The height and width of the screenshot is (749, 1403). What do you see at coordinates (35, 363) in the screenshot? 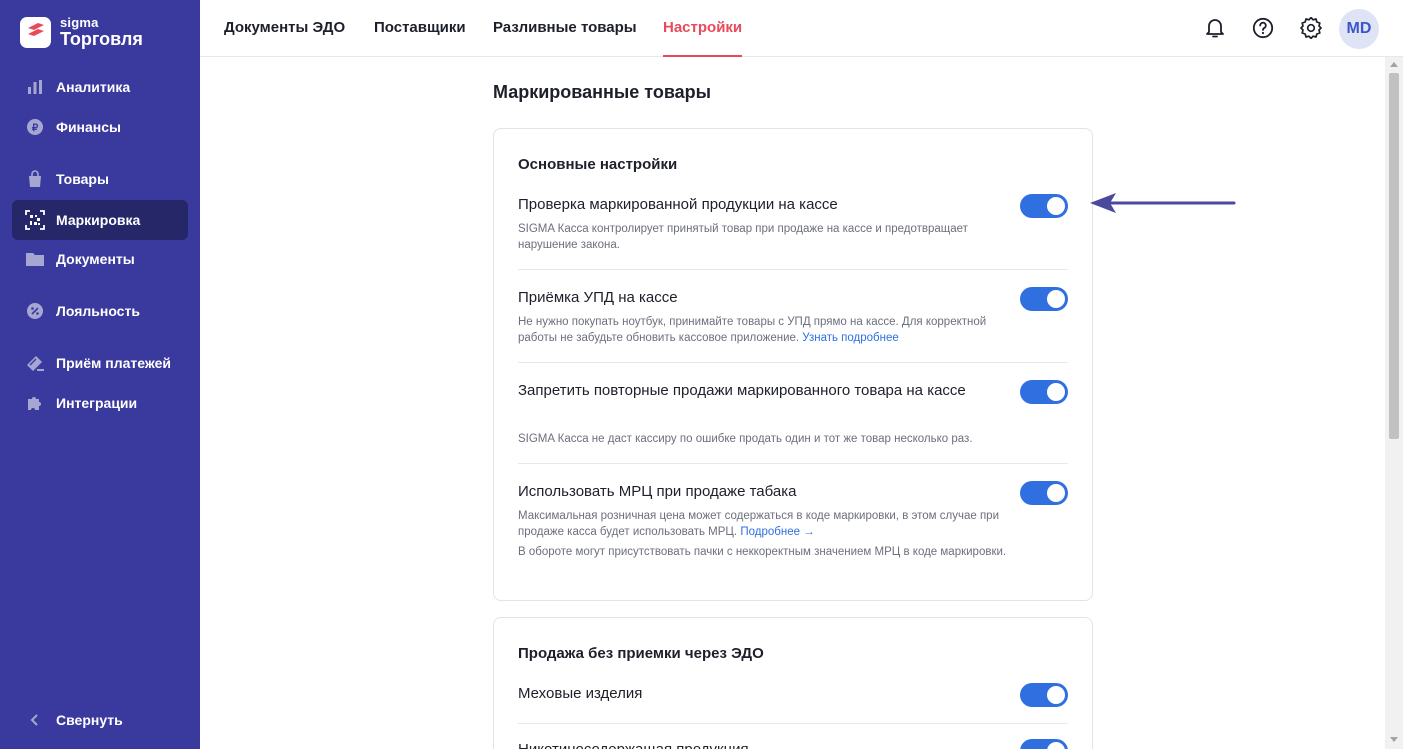
I see `card-payment-icon` at bounding box center [35, 363].